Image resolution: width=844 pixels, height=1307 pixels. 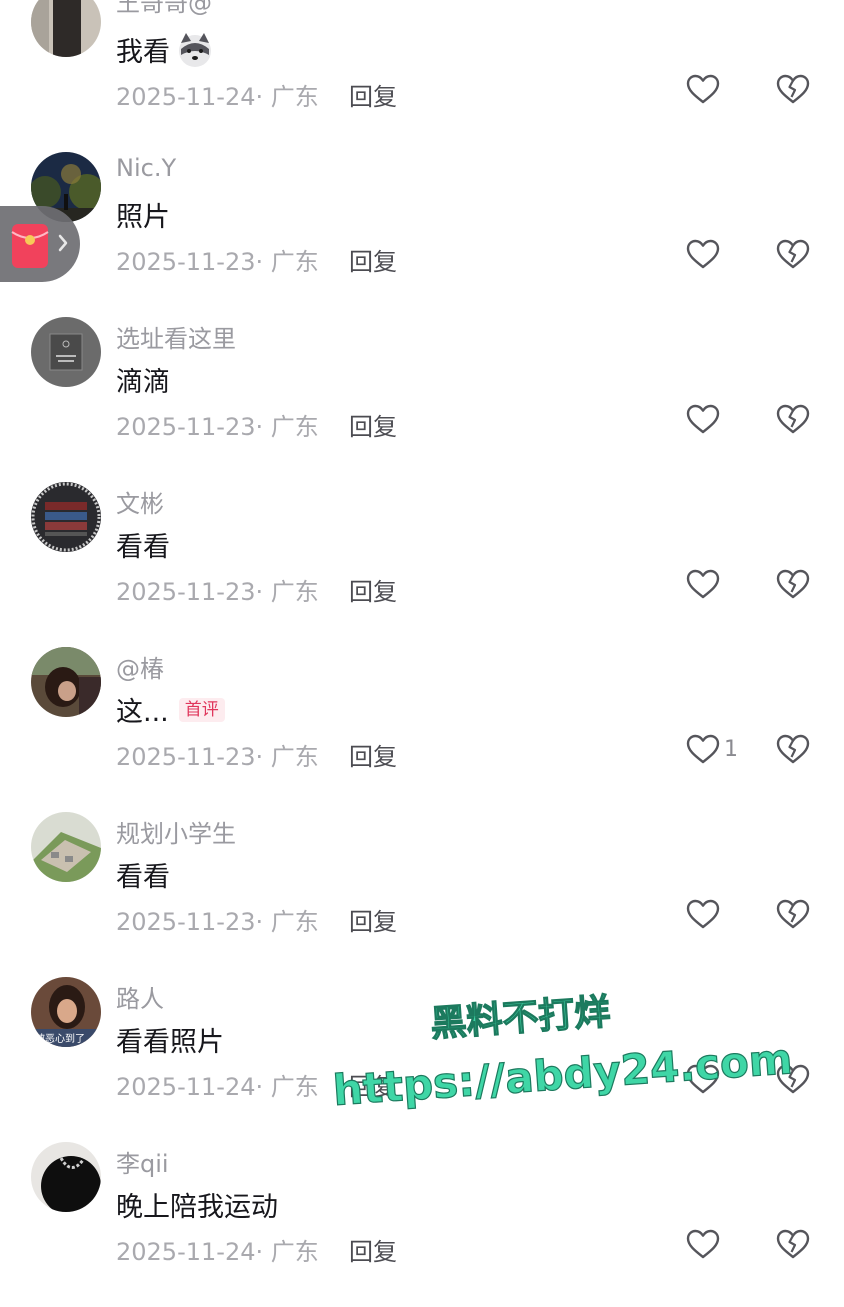 What do you see at coordinates (140, 996) in the screenshot?
I see `comment-username: 路人` at bounding box center [140, 996].